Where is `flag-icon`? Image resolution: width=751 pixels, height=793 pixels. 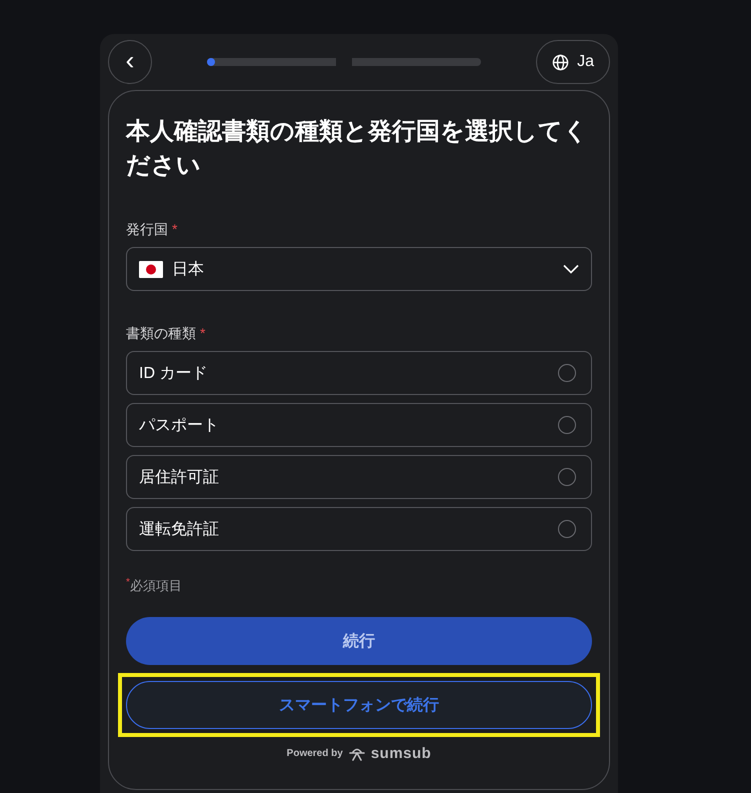 flag-icon is located at coordinates (151, 269).